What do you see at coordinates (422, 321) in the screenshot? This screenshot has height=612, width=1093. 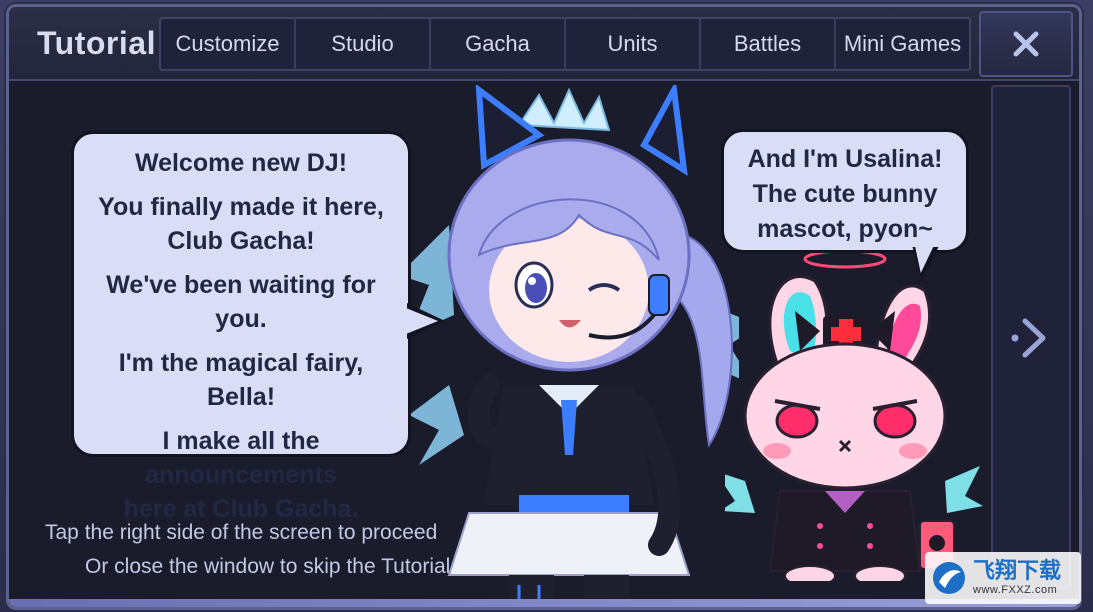 I see `bella-bubble-tail-fill` at bounding box center [422, 321].